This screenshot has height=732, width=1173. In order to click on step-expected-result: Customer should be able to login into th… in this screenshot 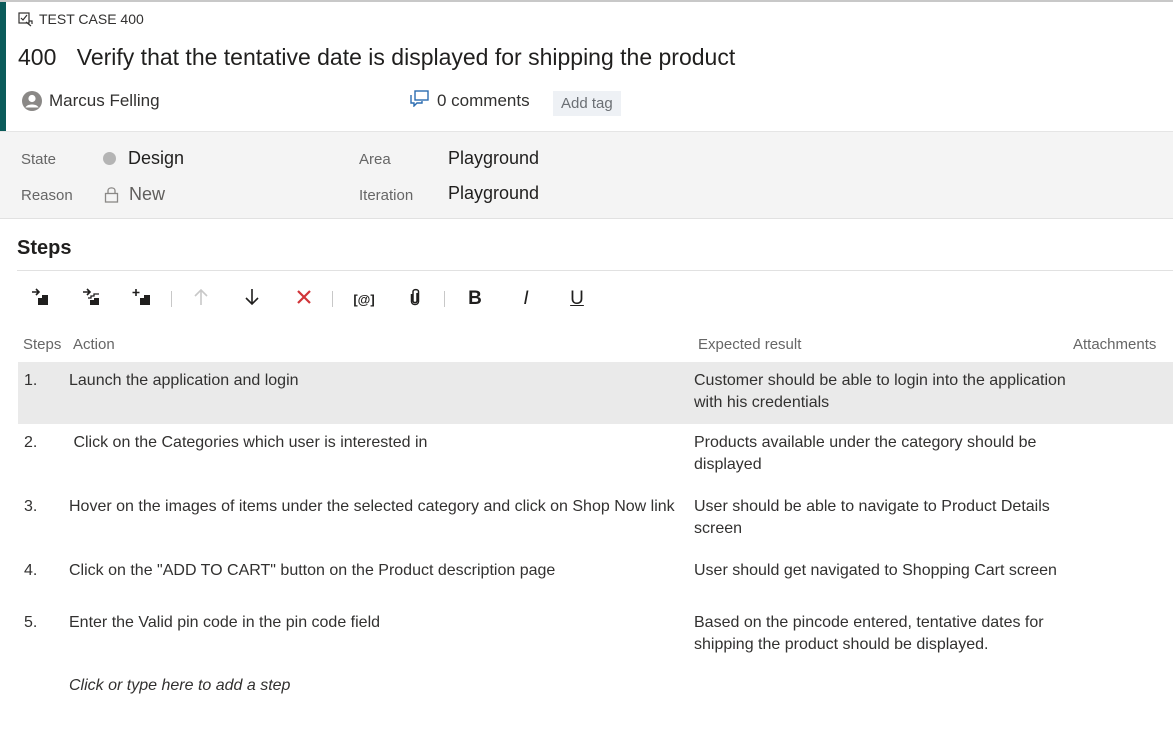, I will do `click(884, 392)`.